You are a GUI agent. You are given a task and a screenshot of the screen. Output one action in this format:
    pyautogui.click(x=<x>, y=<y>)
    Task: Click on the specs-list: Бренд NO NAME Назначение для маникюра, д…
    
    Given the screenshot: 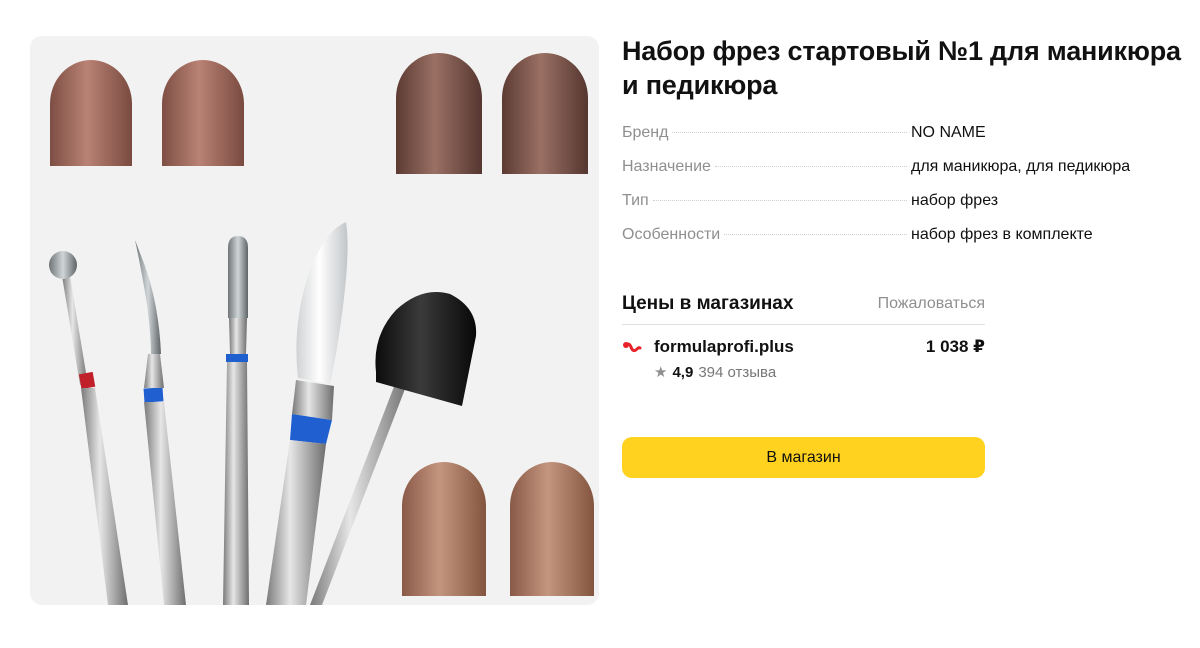 What is the action you would take?
    pyautogui.click(x=902, y=192)
    